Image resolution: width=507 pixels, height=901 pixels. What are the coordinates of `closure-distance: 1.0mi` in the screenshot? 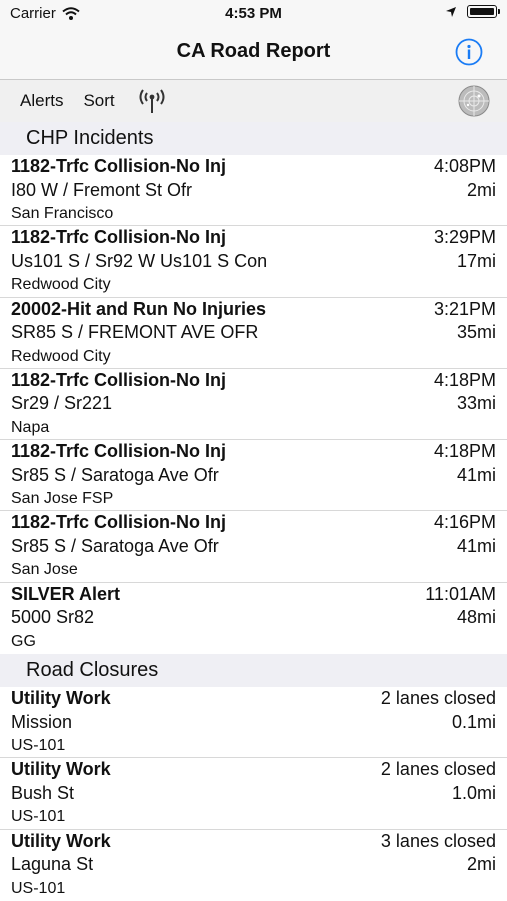 It's located at (473, 792).